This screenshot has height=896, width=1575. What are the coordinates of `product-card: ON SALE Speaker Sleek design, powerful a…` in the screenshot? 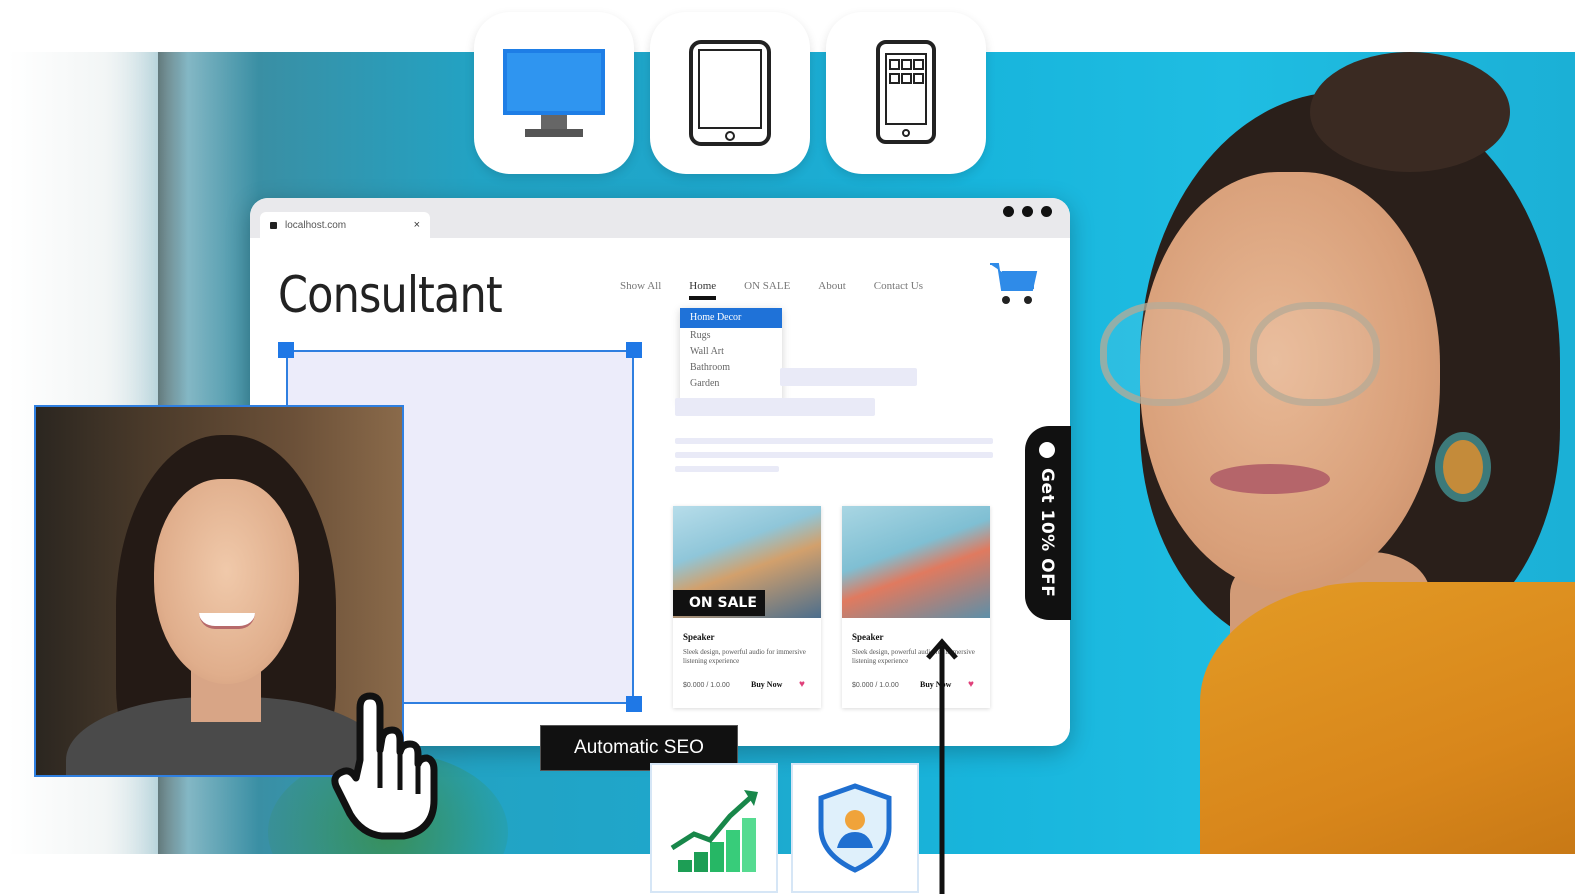 It's located at (747, 607).